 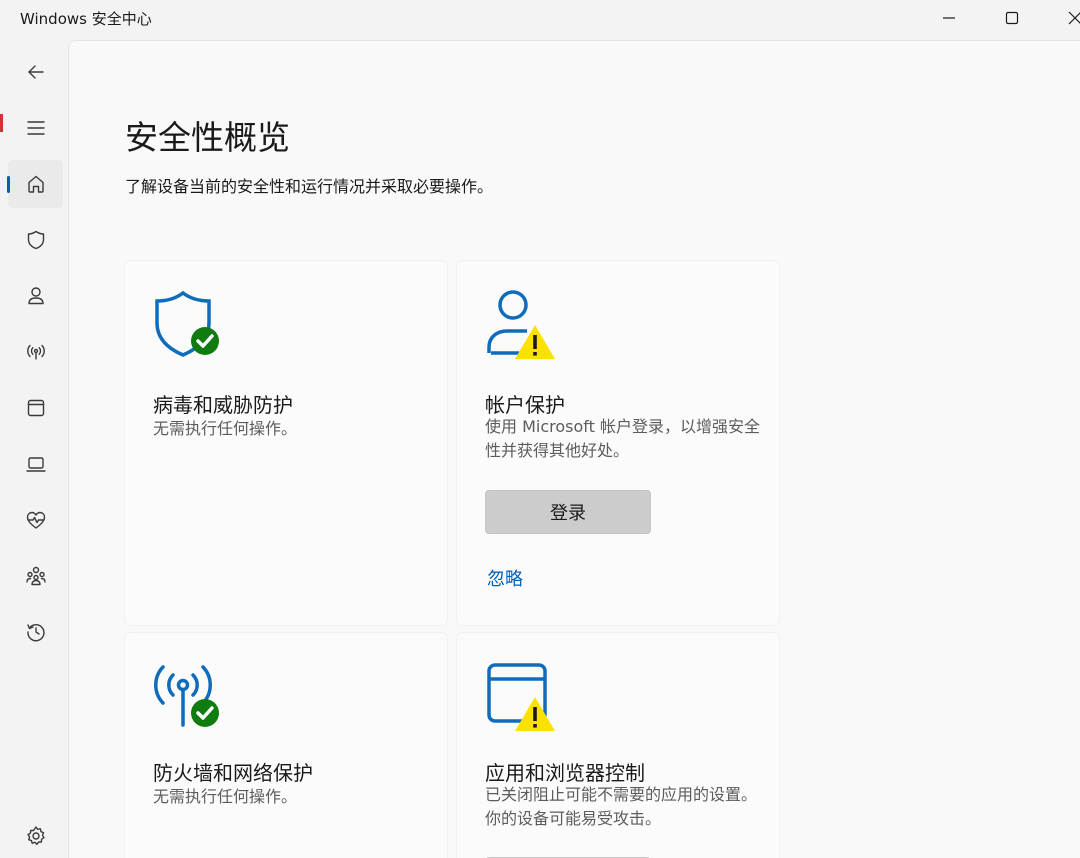 I want to click on menu-button, so click(x=35, y=128).